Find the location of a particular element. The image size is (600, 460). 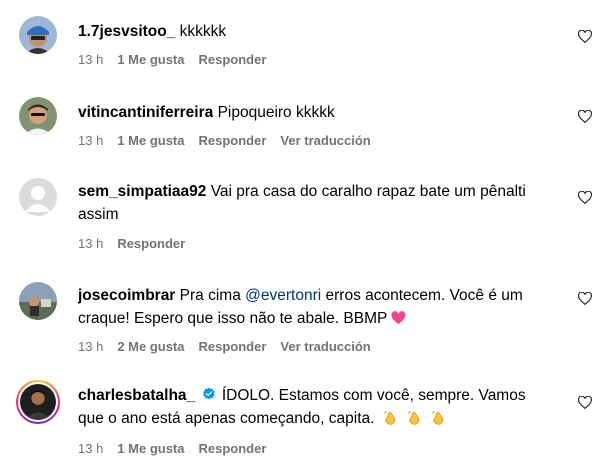

comment-meta: 13 h 1 Me gusta Responder Ver traducción is located at coordinates (224, 140).